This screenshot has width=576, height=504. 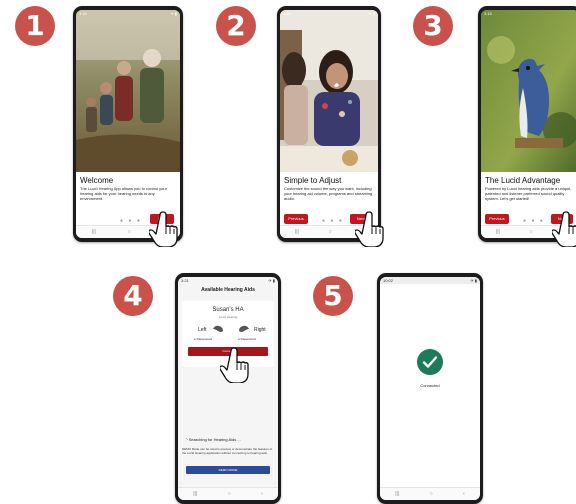 I want to click on phone-5-screen: 10:02 ✈ ▮ Connected ||| ○ ‹, so click(x=430, y=388).